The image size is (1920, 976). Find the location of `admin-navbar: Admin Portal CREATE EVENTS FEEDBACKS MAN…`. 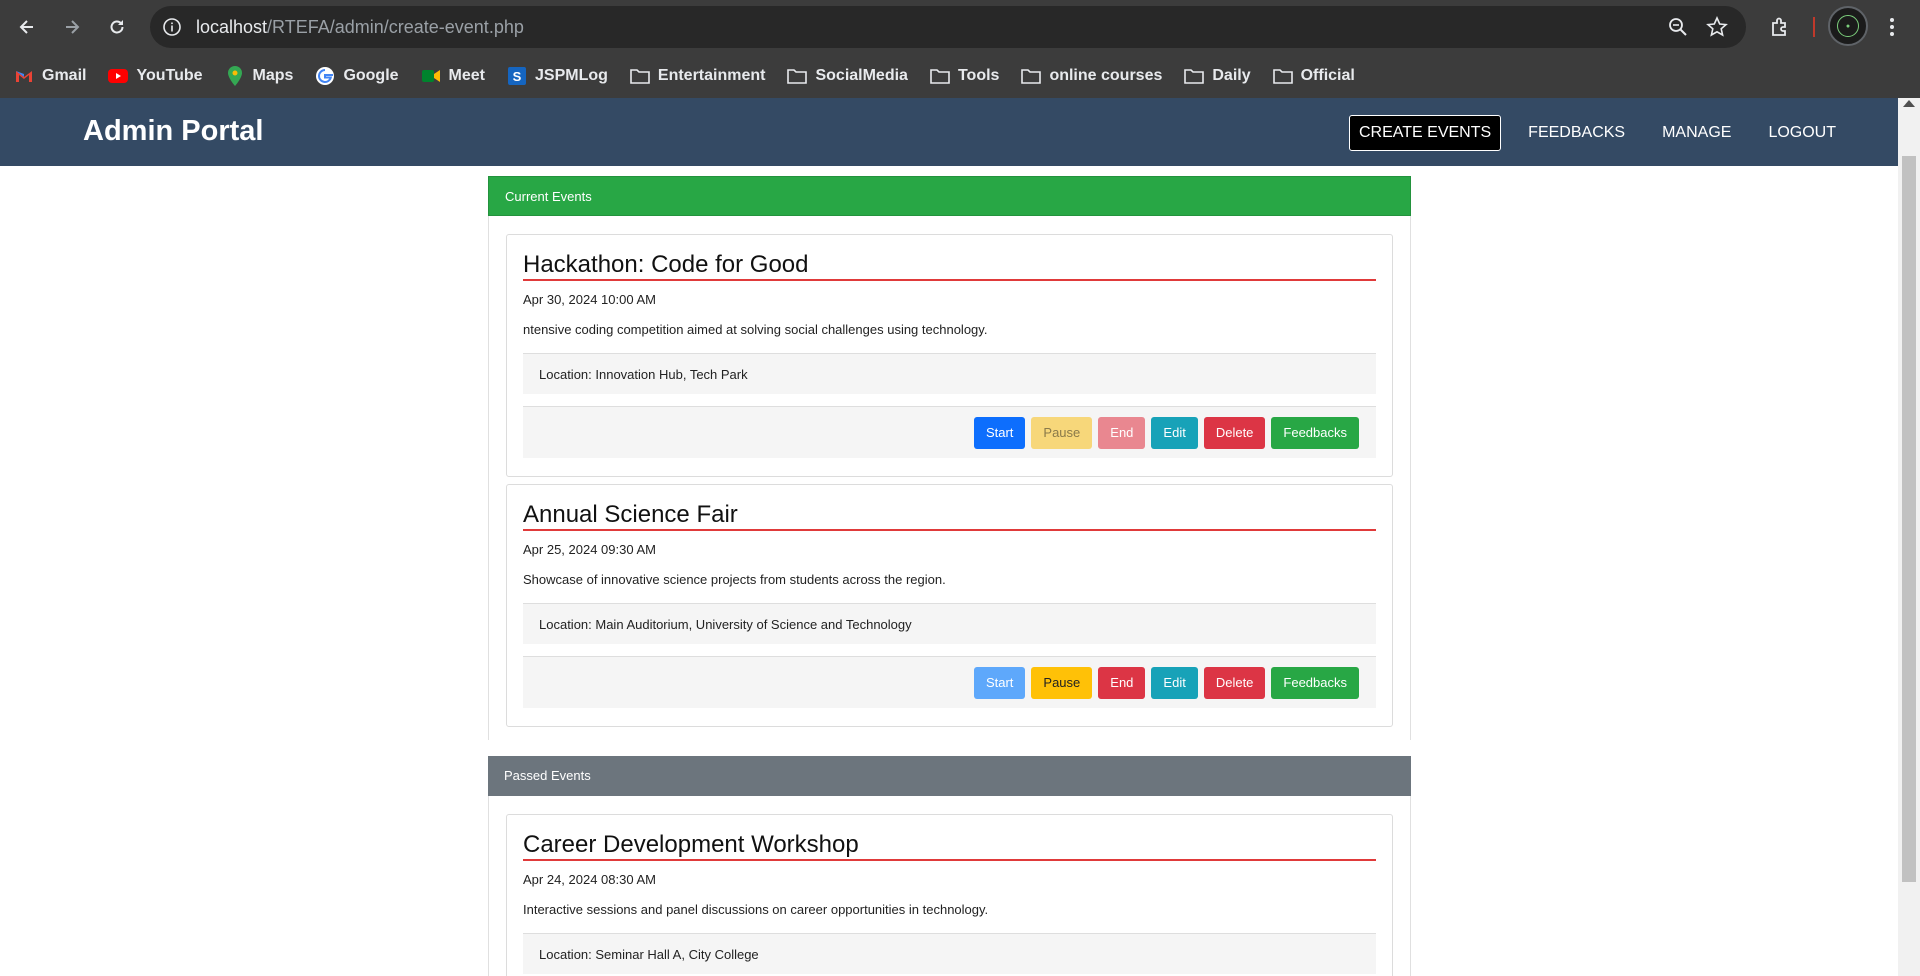

admin-navbar: Admin Portal CREATE EVENTS FEEDBACKS MAN… is located at coordinates (949, 132).